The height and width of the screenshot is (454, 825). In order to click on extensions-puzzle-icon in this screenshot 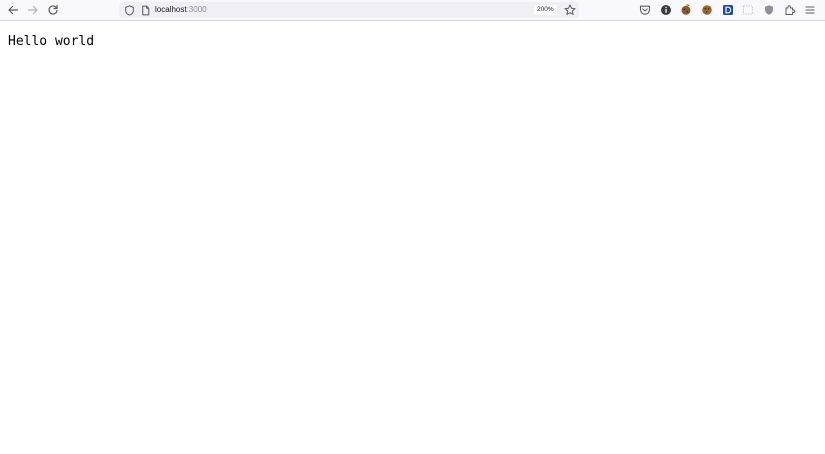, I will do `click(790, 10)`.